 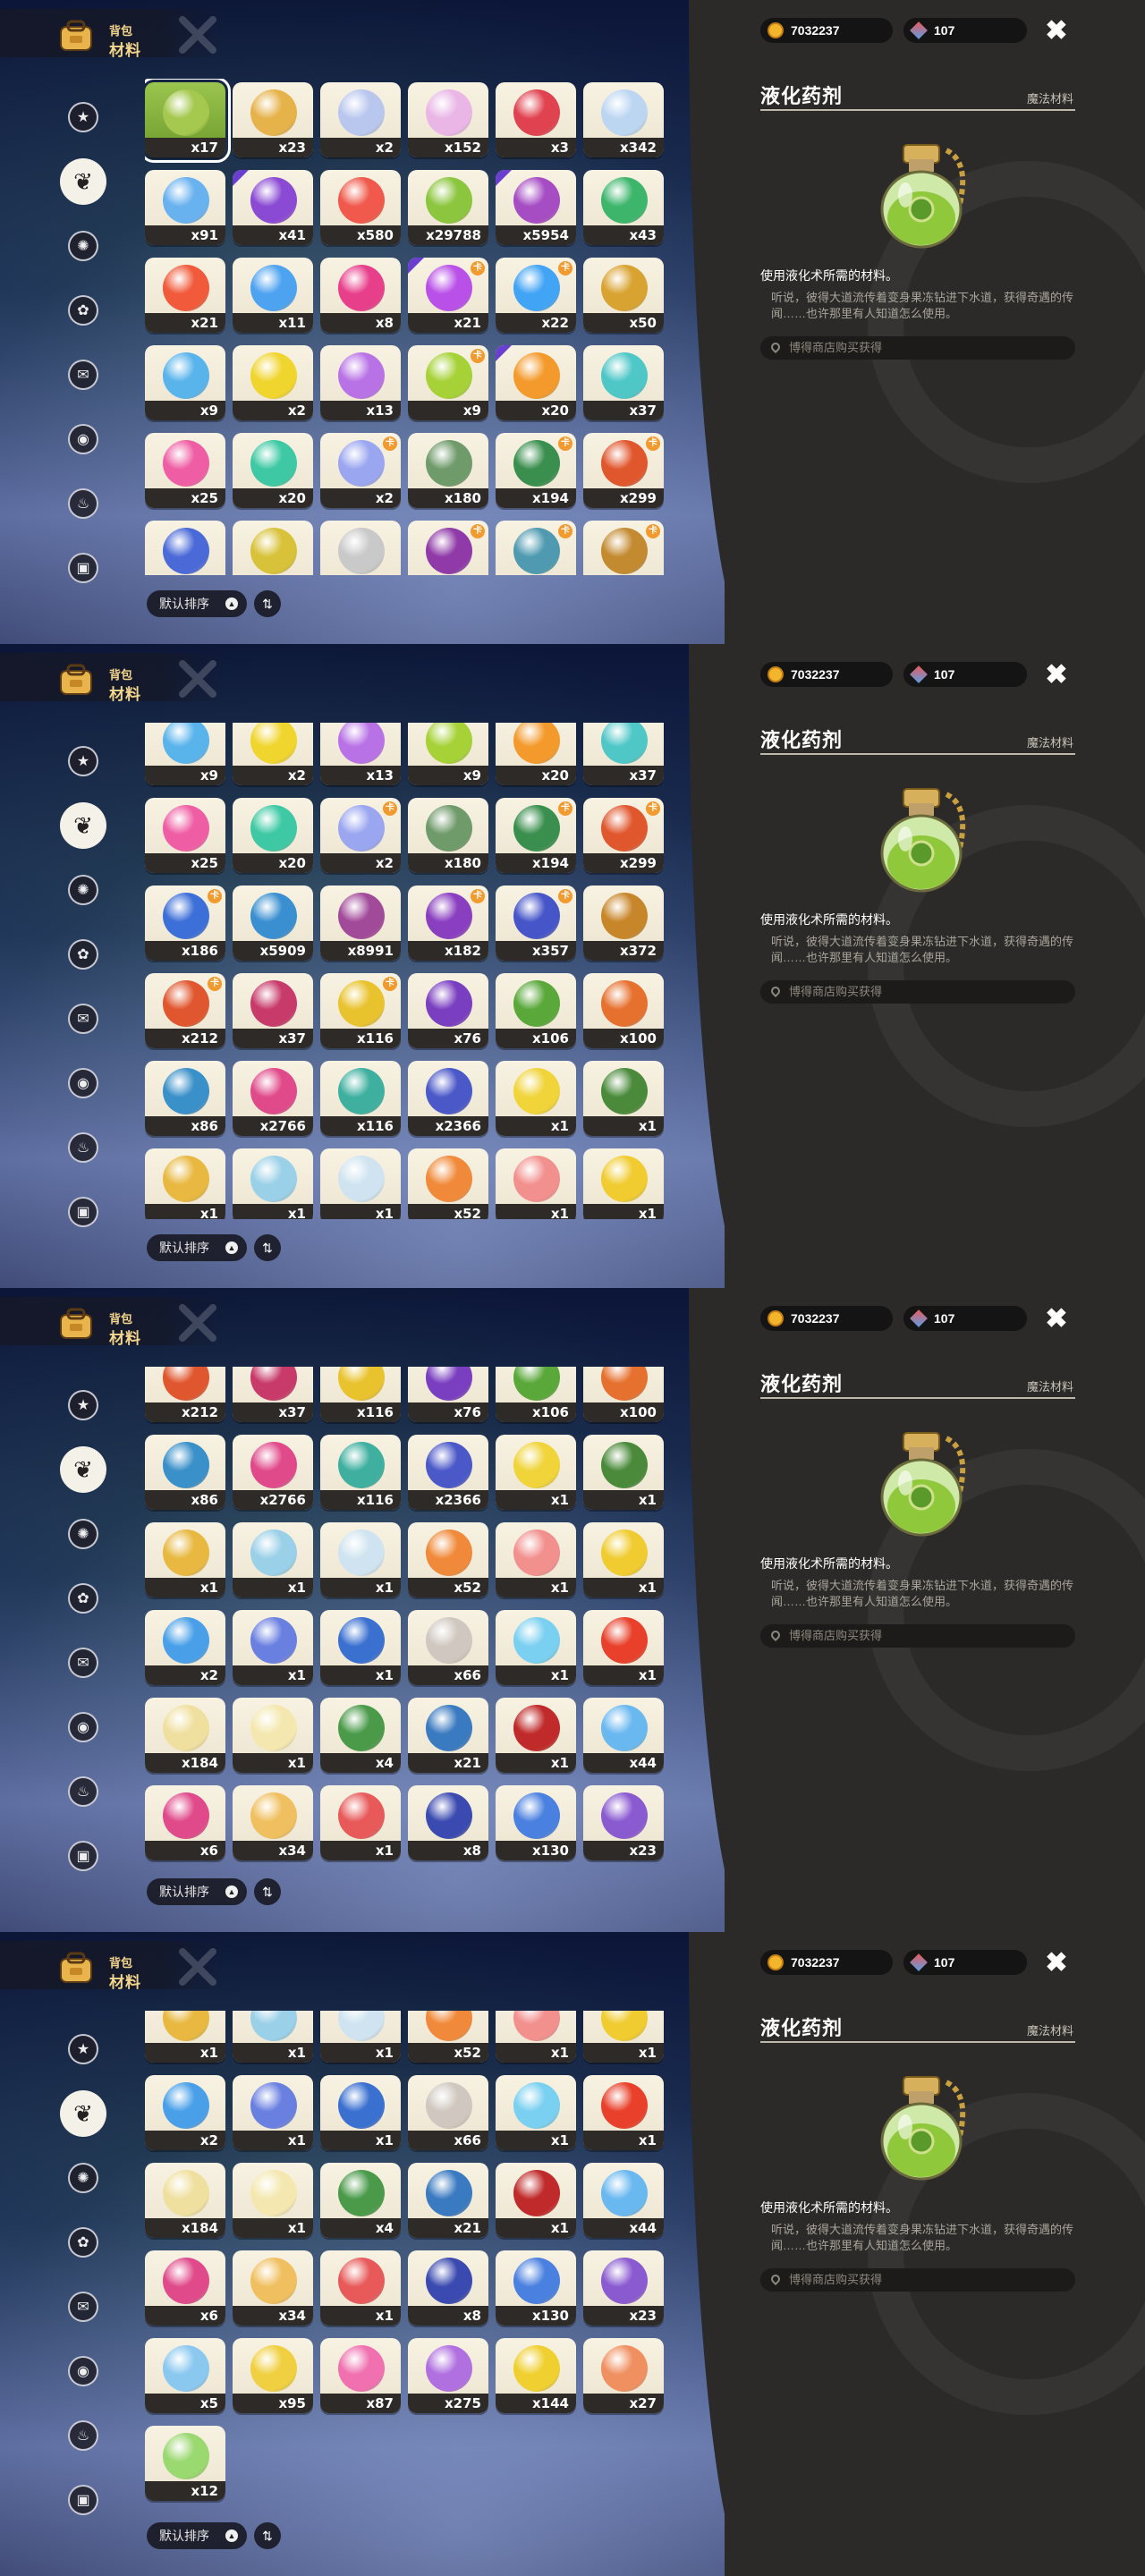 What do you see at coordinates (536, 754) in the screenshot?
I see `item-slot: x20` at bounding box center [536, 754].